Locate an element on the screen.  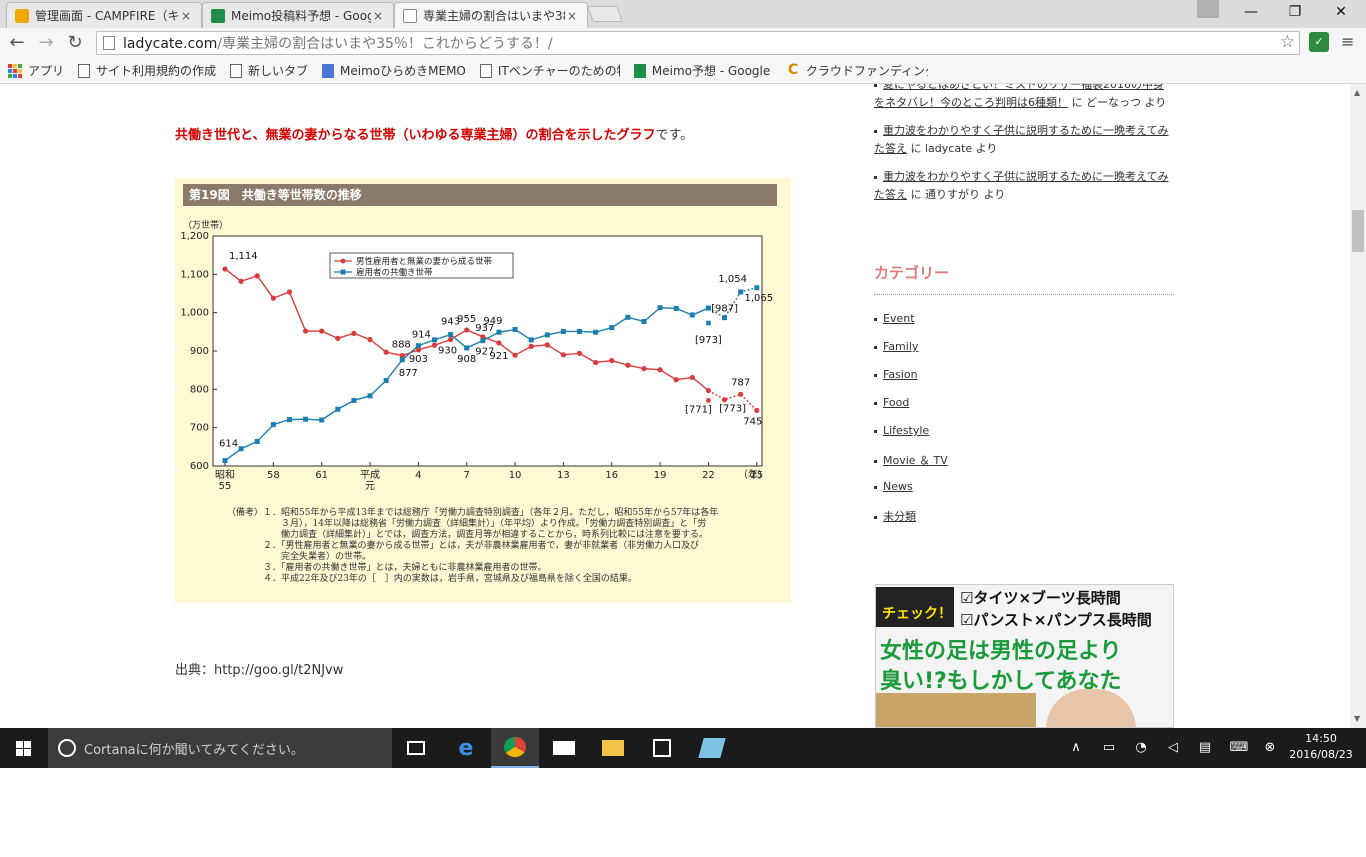
scroll-thumb is located at coordinates (1358, 231).